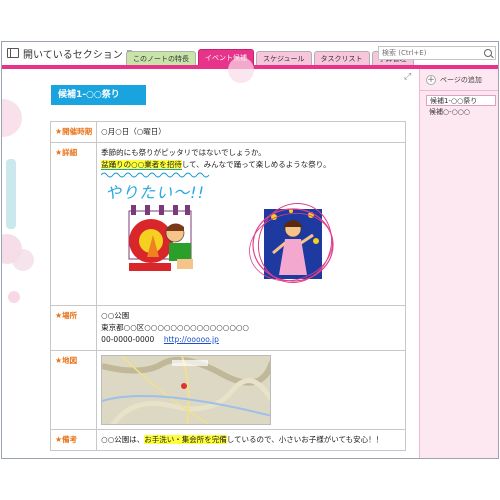 The height and width of the screenshot is (500, 500). Describe the element at coordinates (461, 100) in the screenshot. I see `page-item-selected: 候補1-○○祭り` at that location.